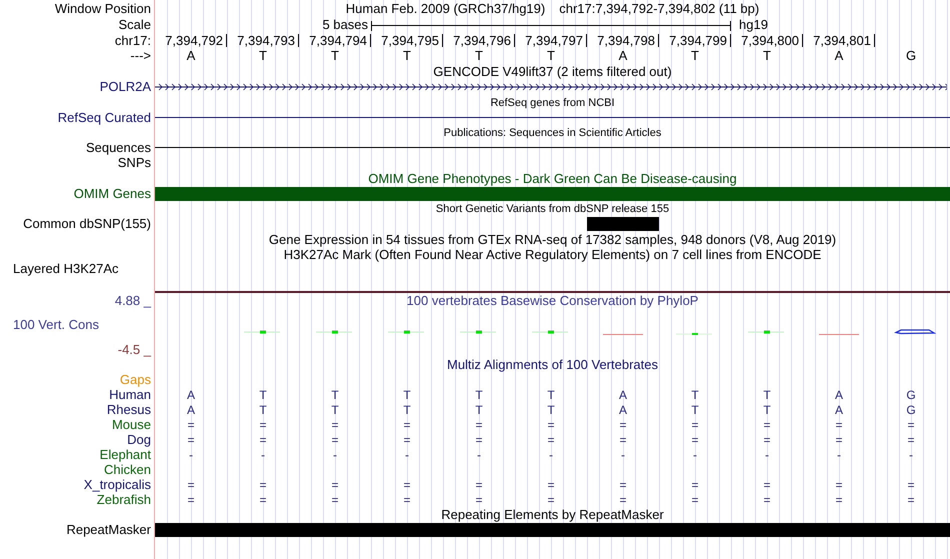 The height and width of the screenshot is (559, 950). I want to click on track-label: RepeatMasker, so click(108, 529).